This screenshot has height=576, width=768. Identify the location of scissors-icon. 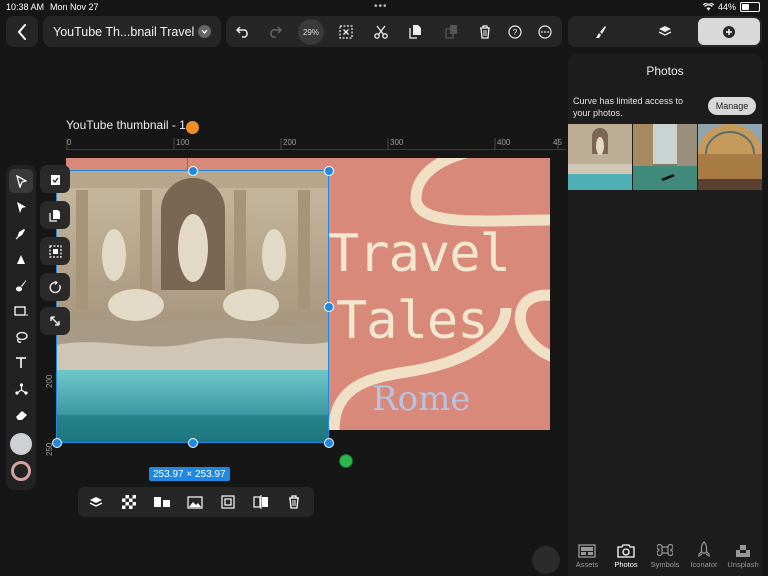
(381, 32).